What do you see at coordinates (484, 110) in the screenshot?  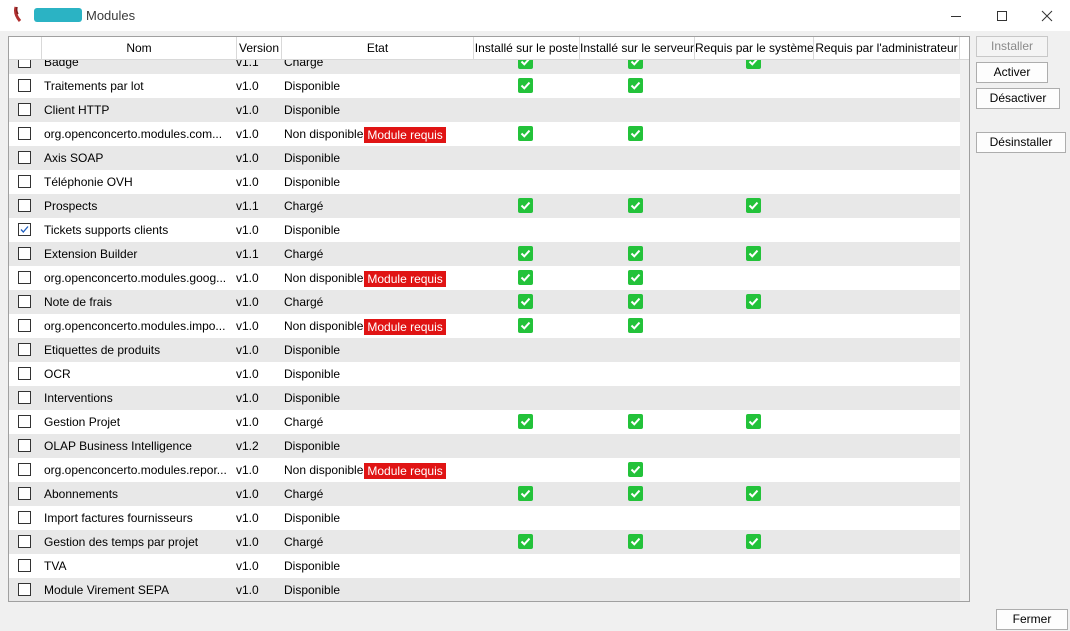 I see `table-row: Client HTTP v1.0 Disponible` at bounding box center [484, 110].